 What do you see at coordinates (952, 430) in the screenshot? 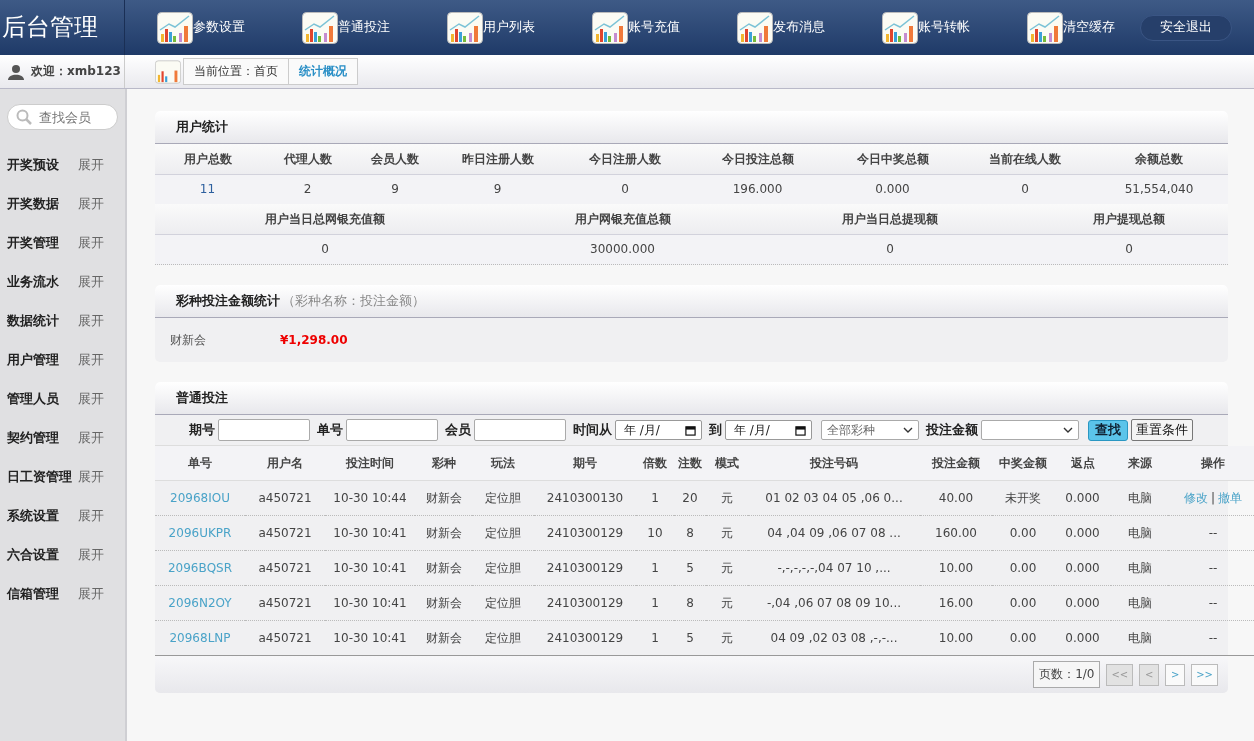
I see `filter-label: 投注金额` at bounding box center [952, 430].